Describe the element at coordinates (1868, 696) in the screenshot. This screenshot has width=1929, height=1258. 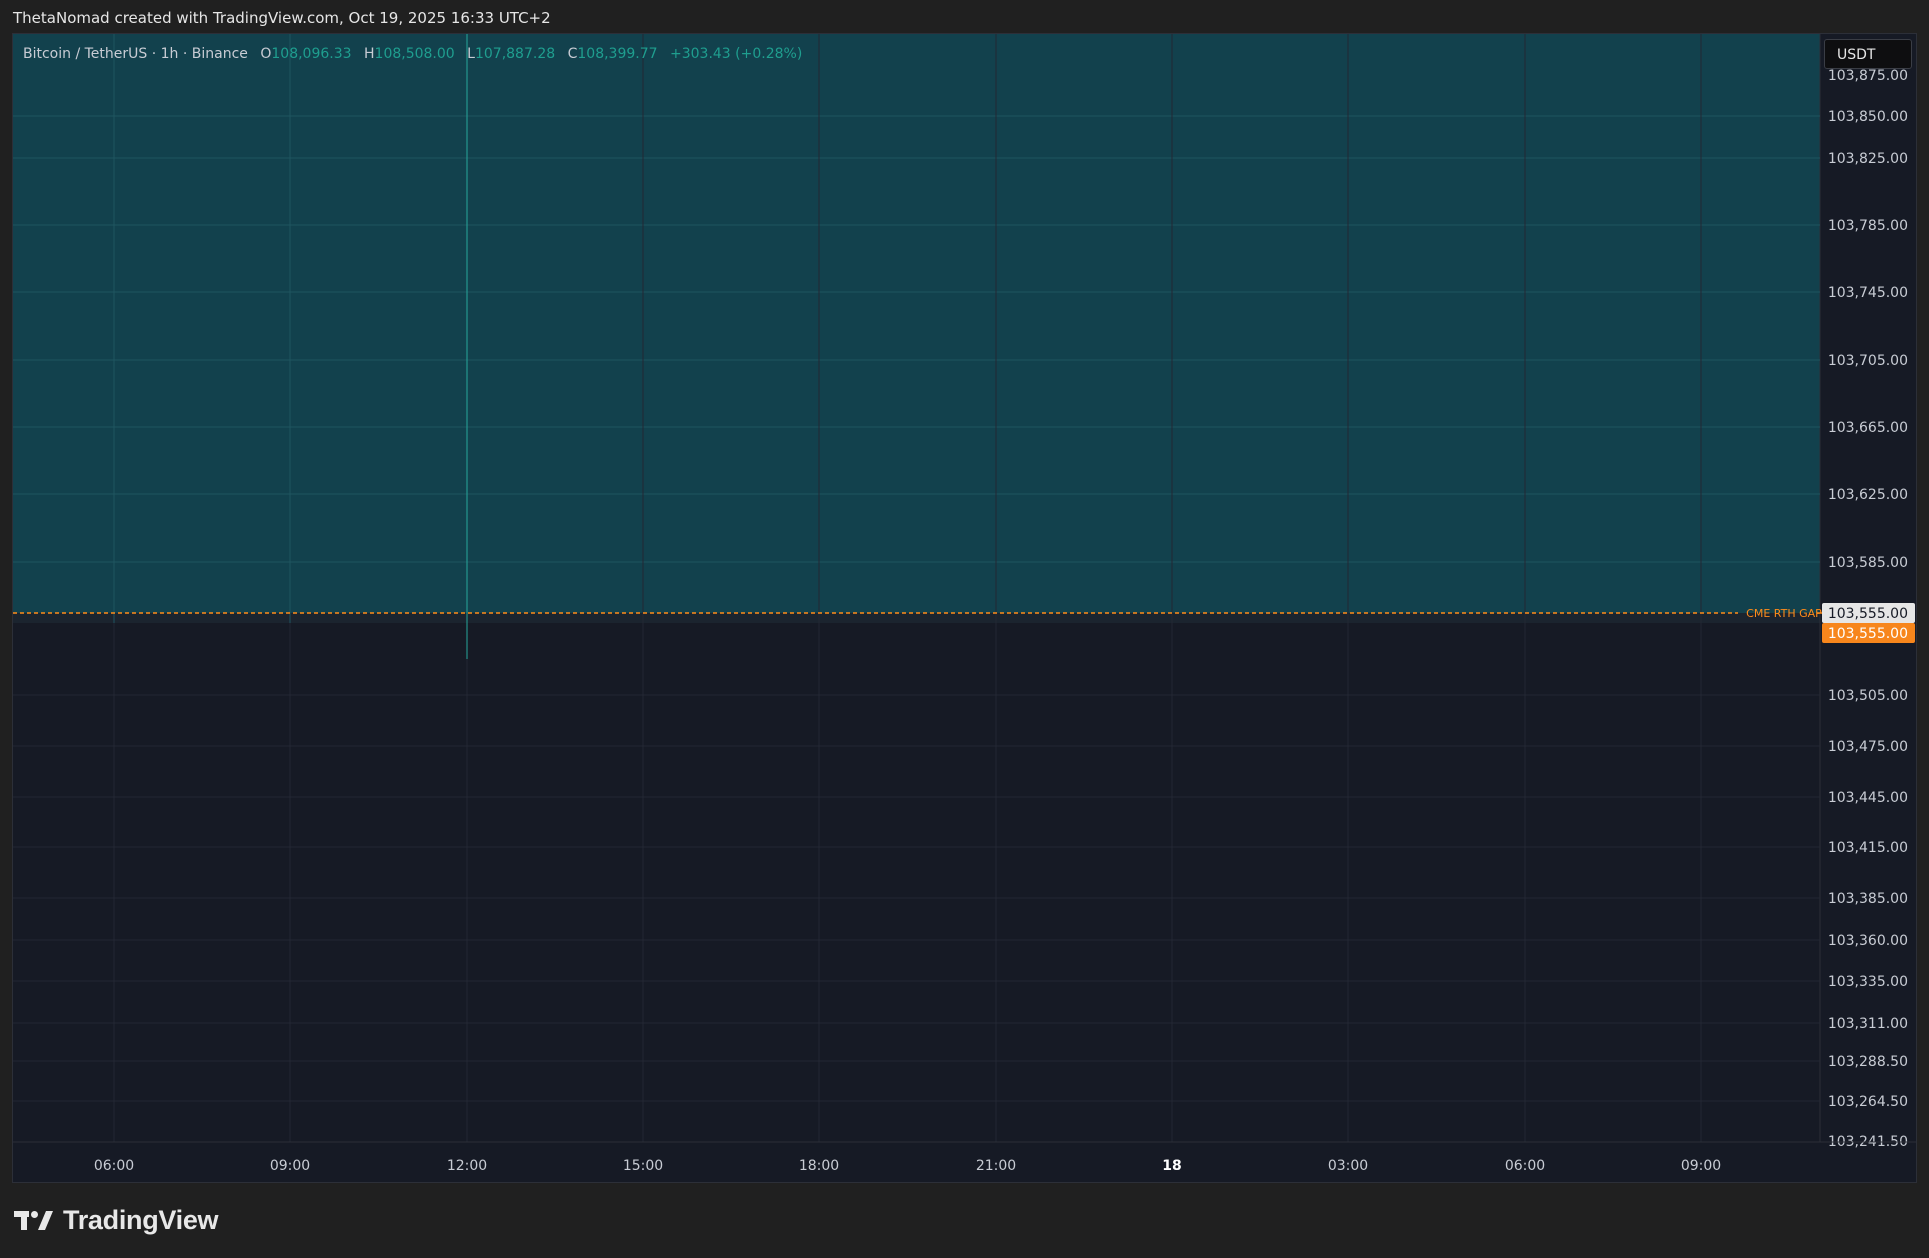
I see `y-tick-label: 103,505.00` at that location.